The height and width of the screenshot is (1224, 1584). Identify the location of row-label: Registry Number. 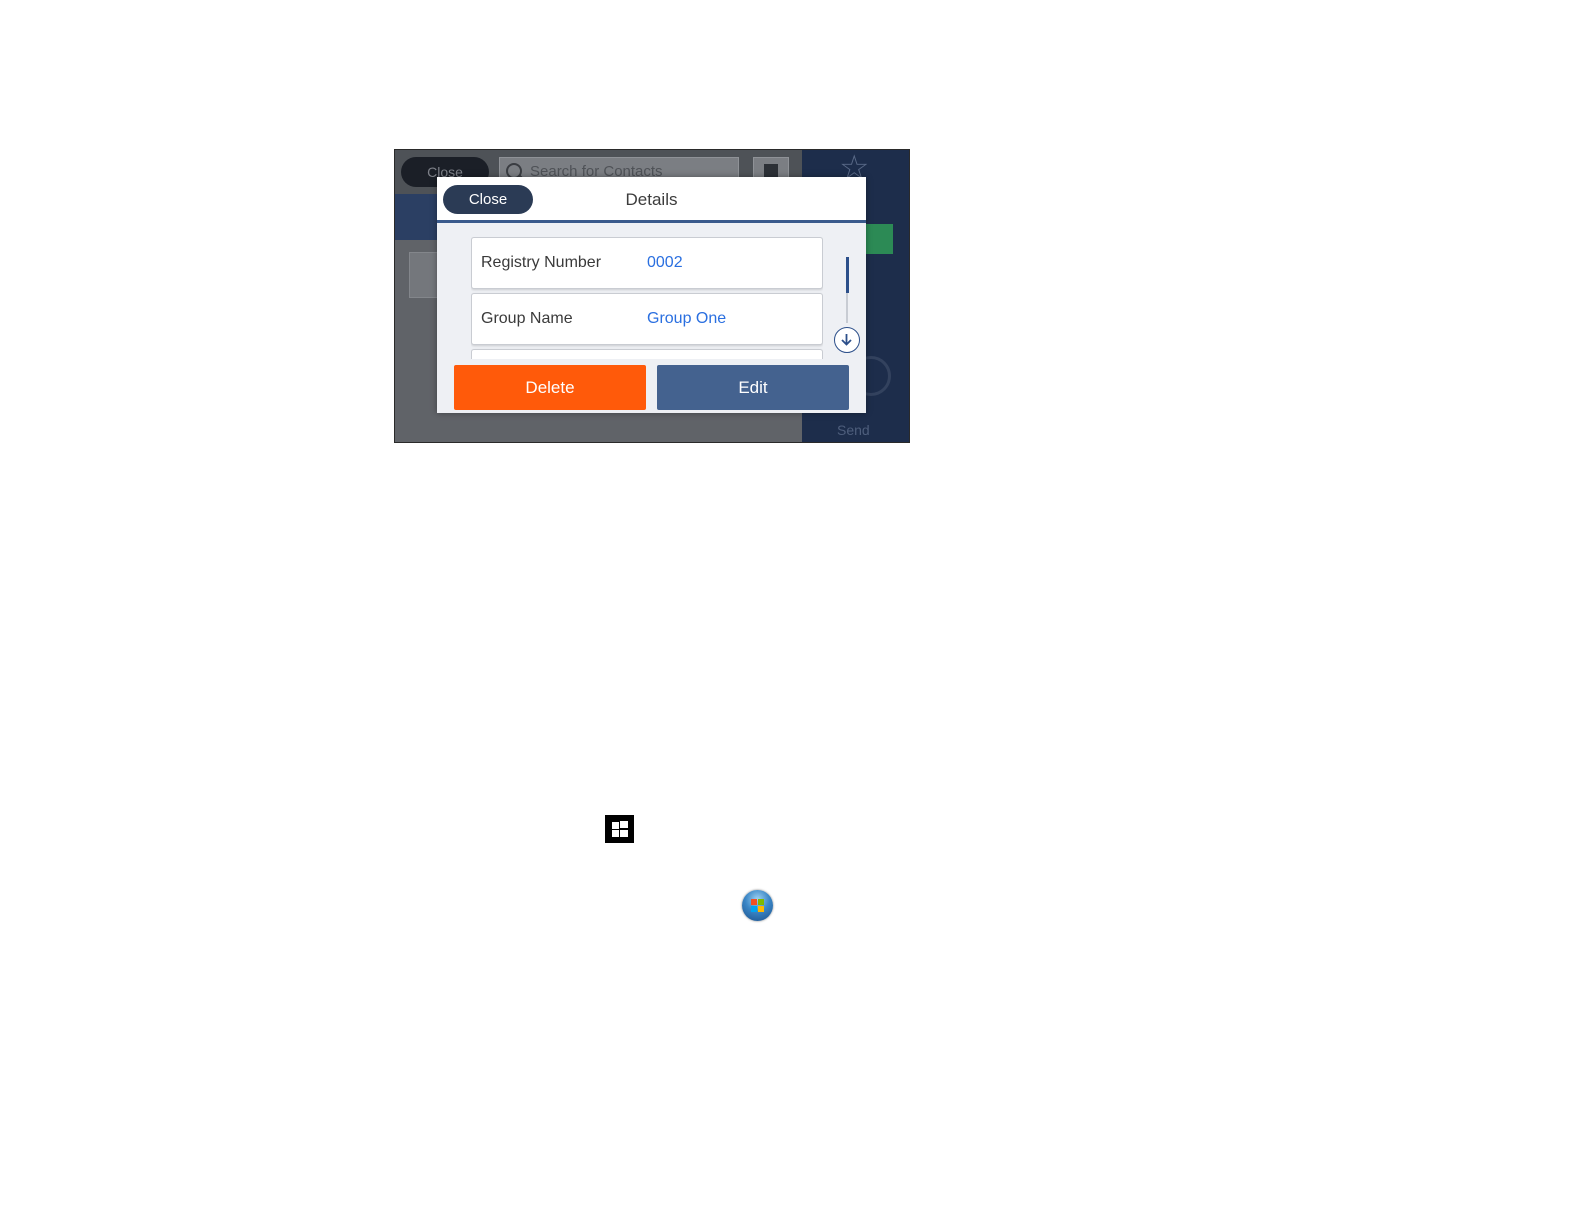
(541, 262).